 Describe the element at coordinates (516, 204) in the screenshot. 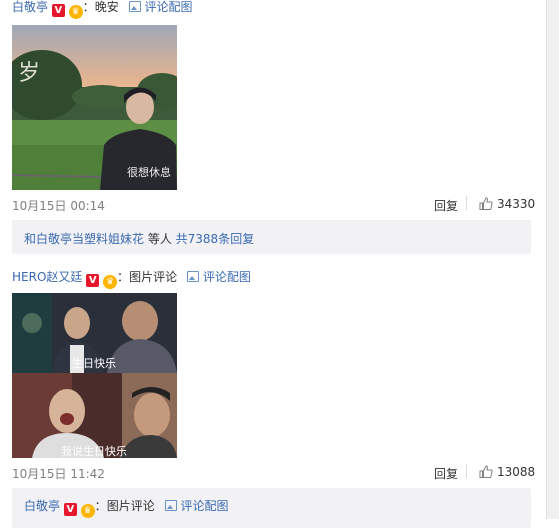

I see `like-count: 34330` at that location.